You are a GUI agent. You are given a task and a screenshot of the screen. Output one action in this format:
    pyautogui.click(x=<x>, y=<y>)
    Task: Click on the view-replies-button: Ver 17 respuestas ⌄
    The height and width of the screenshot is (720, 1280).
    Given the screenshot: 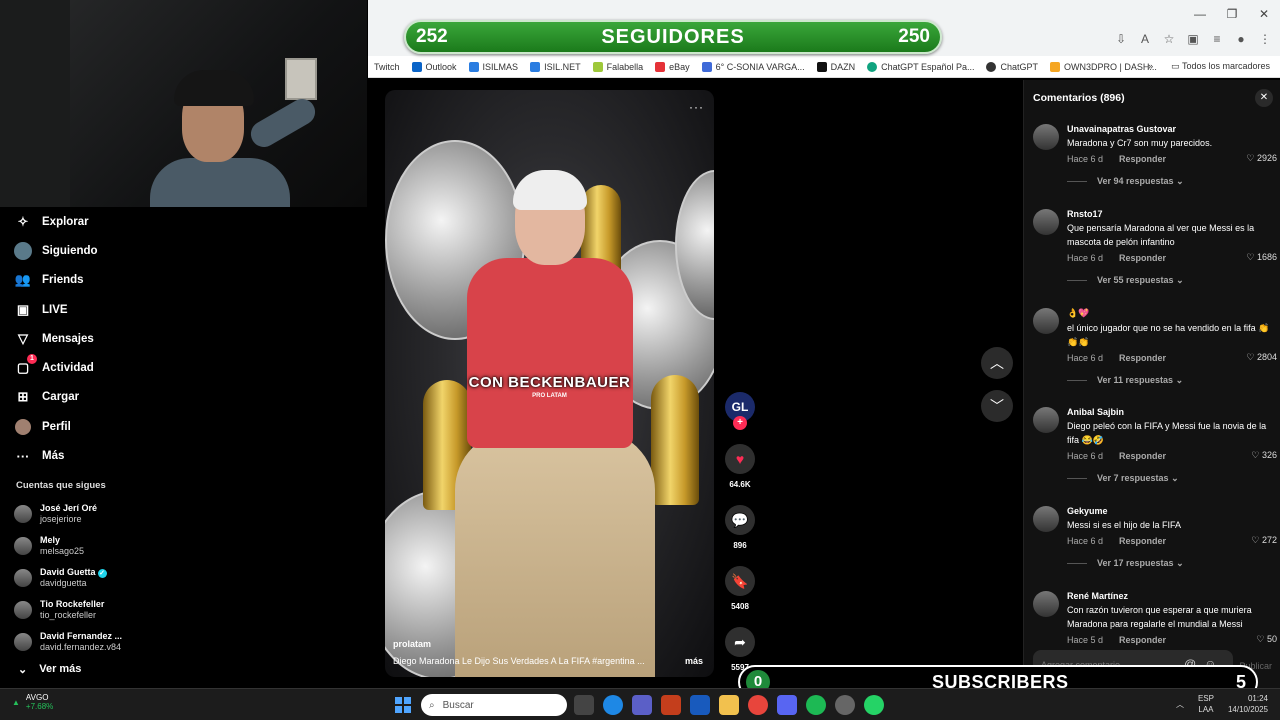 What is the action you would take?
    pyautogui.click(x=1172, y=563)
    